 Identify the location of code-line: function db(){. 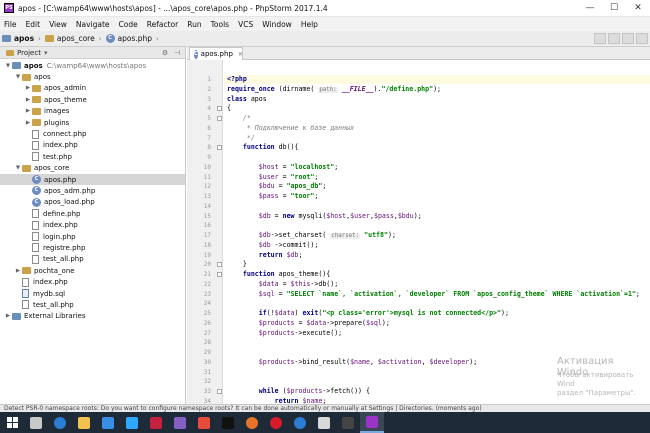
(263, 147).